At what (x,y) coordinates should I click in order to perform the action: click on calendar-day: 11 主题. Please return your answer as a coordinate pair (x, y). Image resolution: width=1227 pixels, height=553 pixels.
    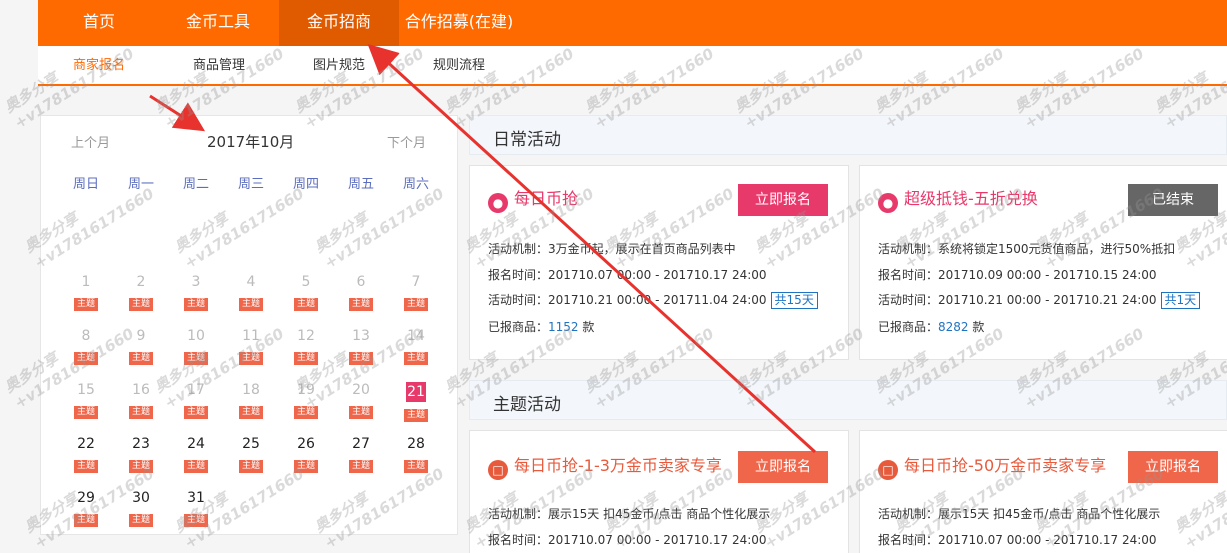
    Looking at the image, I should click on (251, 346).